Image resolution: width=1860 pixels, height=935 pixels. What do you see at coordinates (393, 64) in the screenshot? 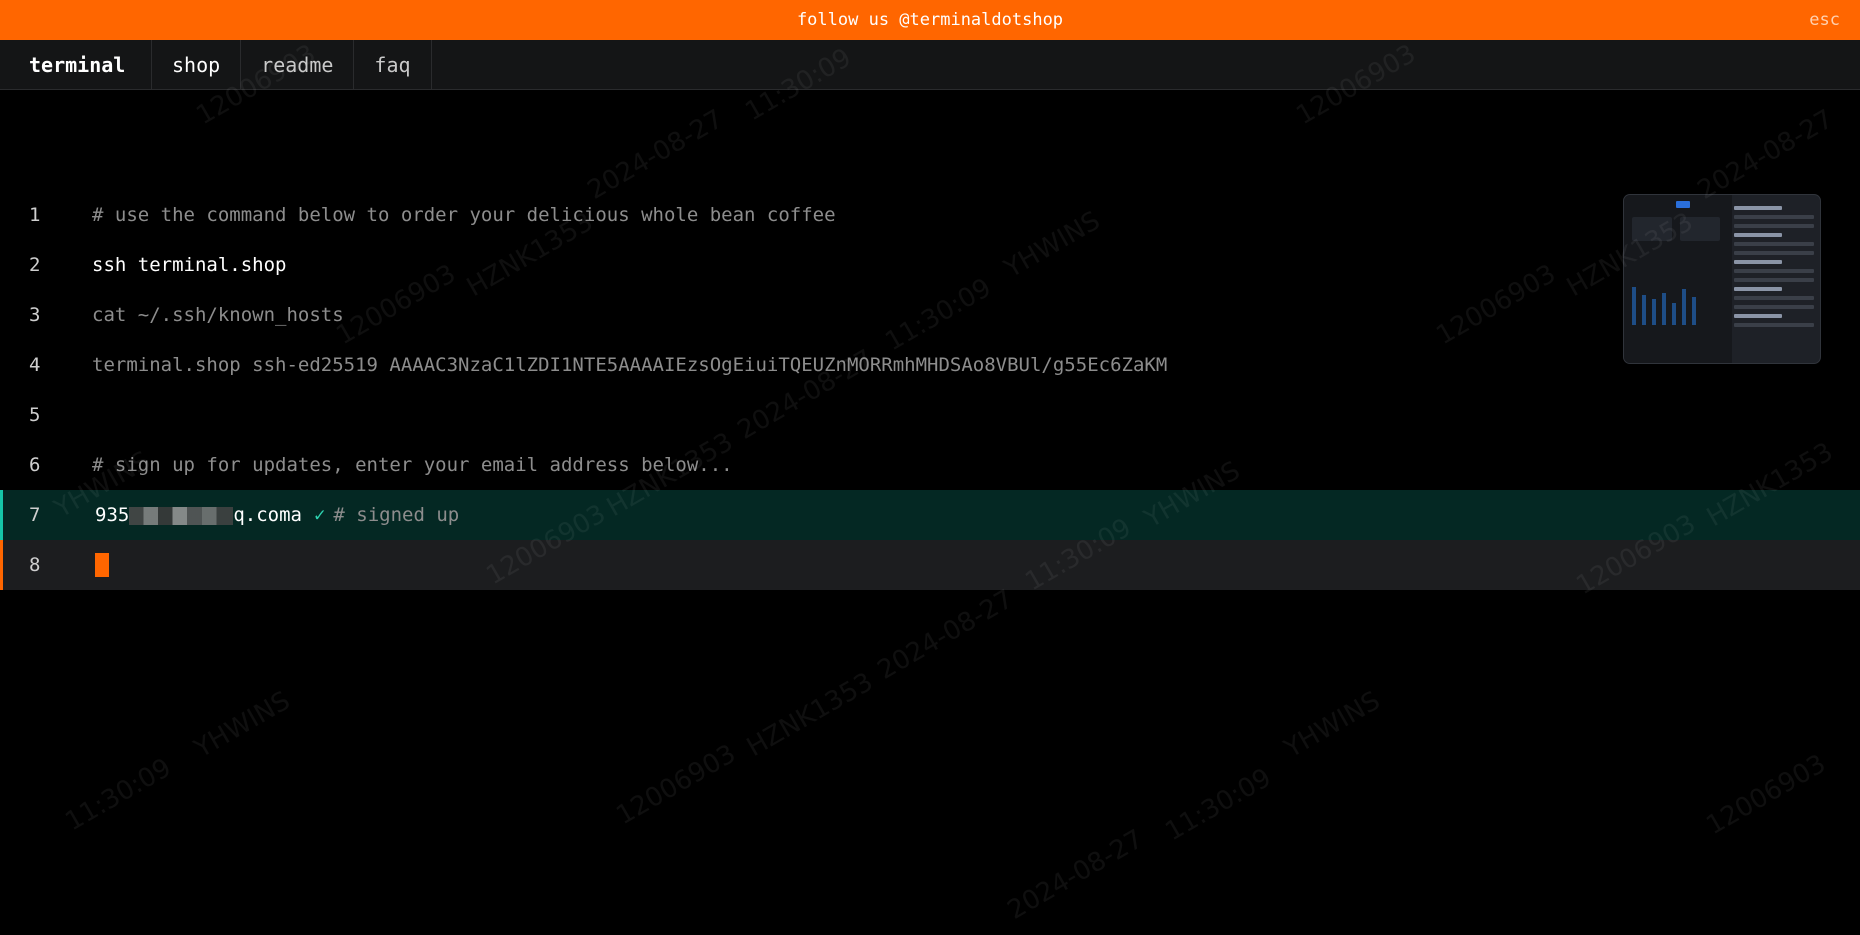
I see `tab-faq: faq` at bounding box center [393, 64].